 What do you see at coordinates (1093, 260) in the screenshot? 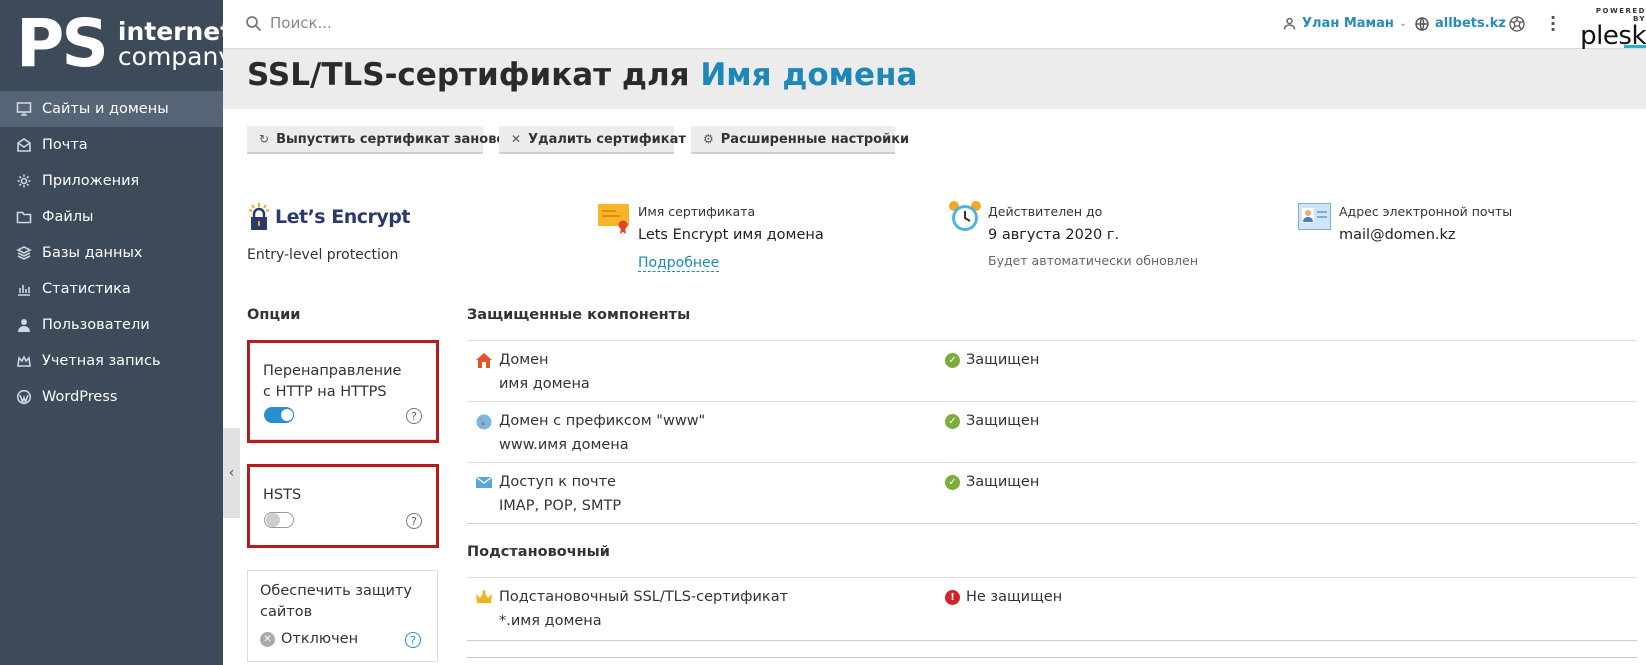
I see `auto-renew-note: Будет автоматически обновлен` at bounding box center [1093, 260].